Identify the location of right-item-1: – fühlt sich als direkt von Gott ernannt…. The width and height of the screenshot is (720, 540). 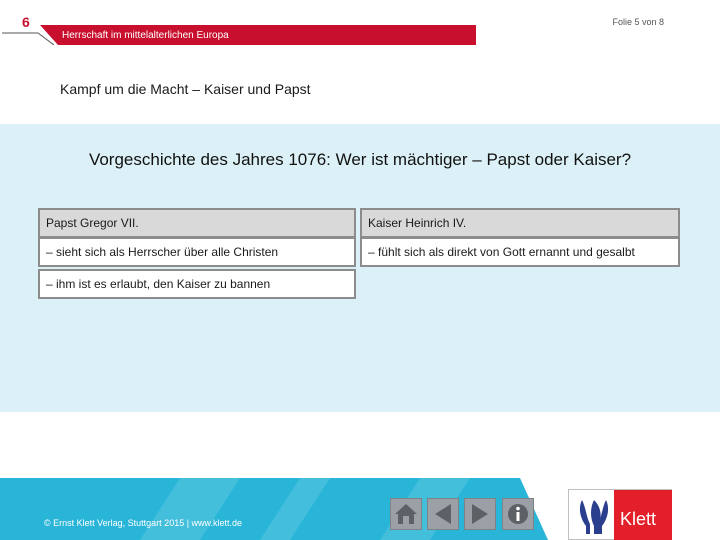
(520, 252).